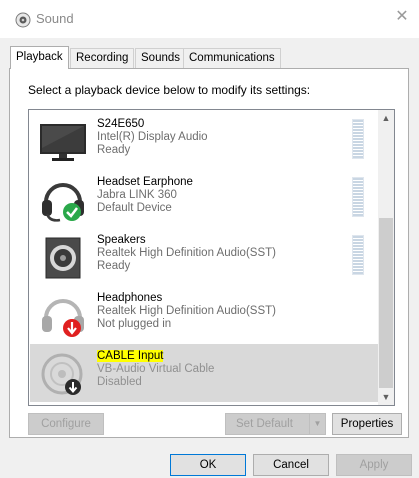 The image size is (419, 478). I want to click on device-status: Disabled, so click(119, 382).